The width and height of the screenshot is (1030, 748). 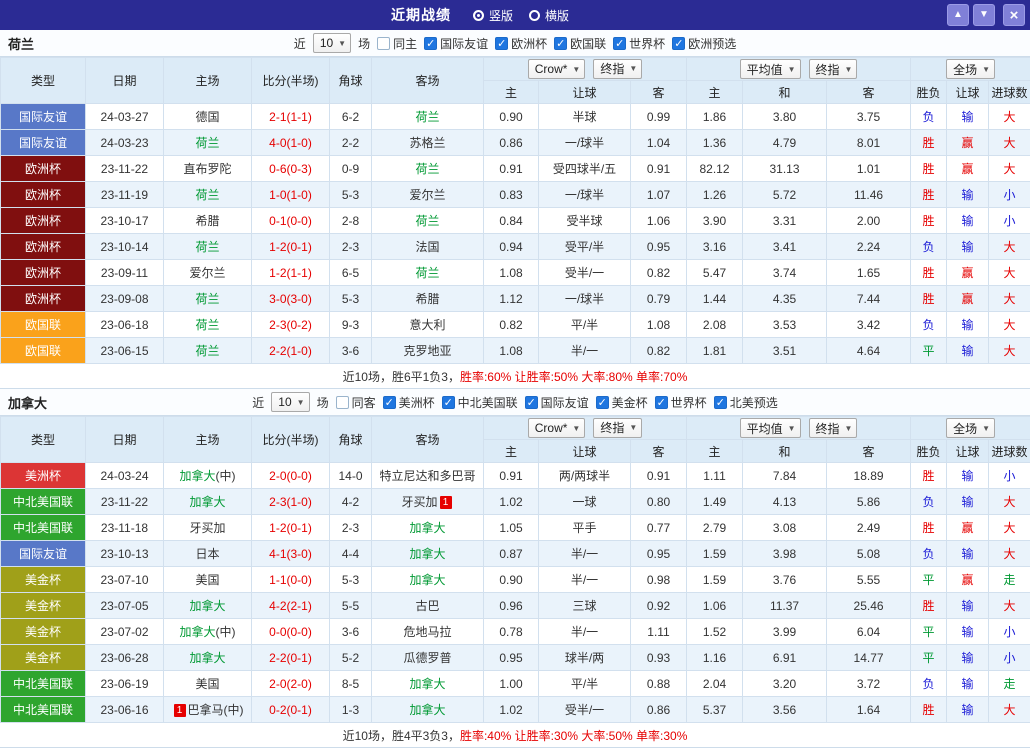 I want to click on sub-column-header: 让球, so click(x=968, y=451).